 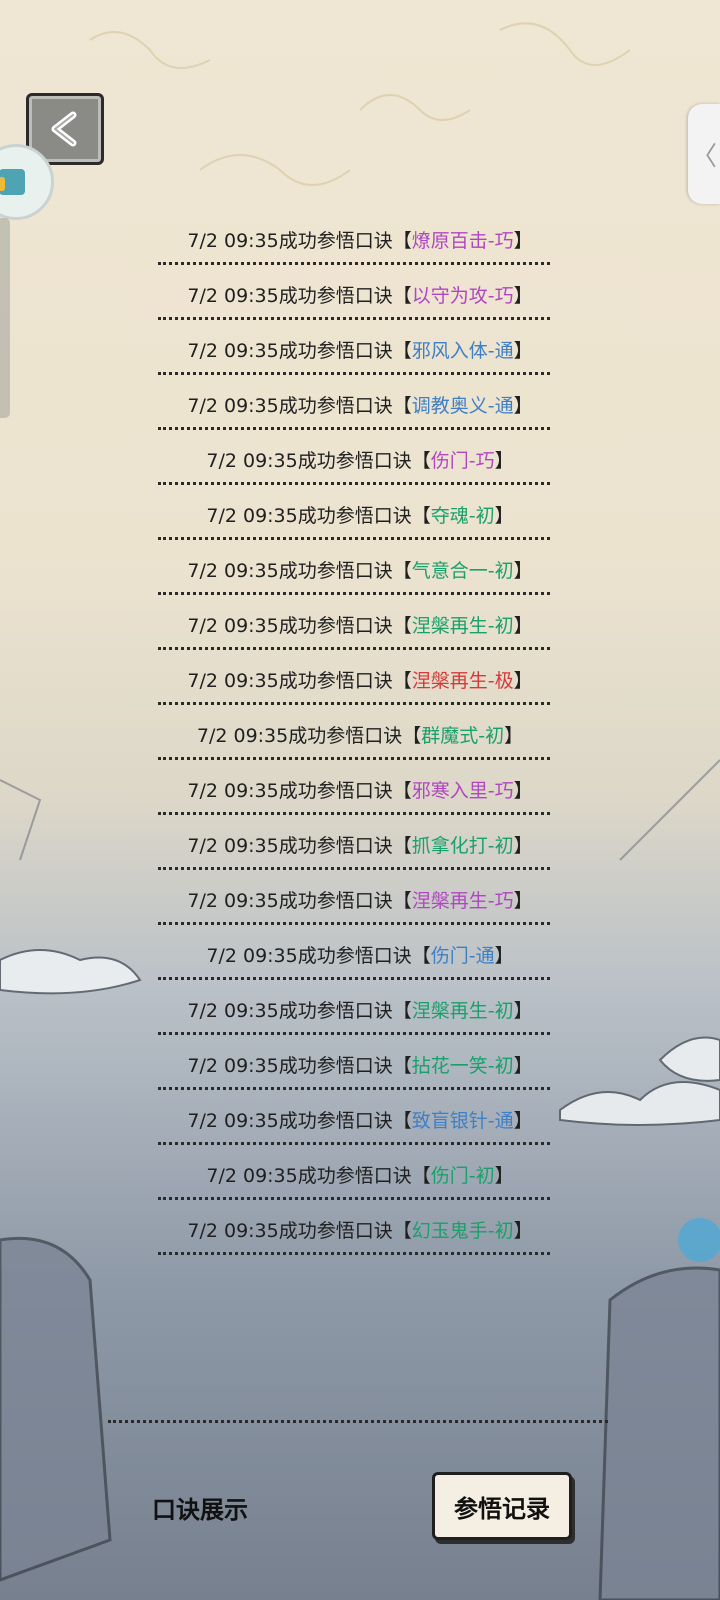 What do you see at coordinates (462, 956) in the screenshot?
I see `skill-name: 伤门-通` at bounding box center [462, 956].